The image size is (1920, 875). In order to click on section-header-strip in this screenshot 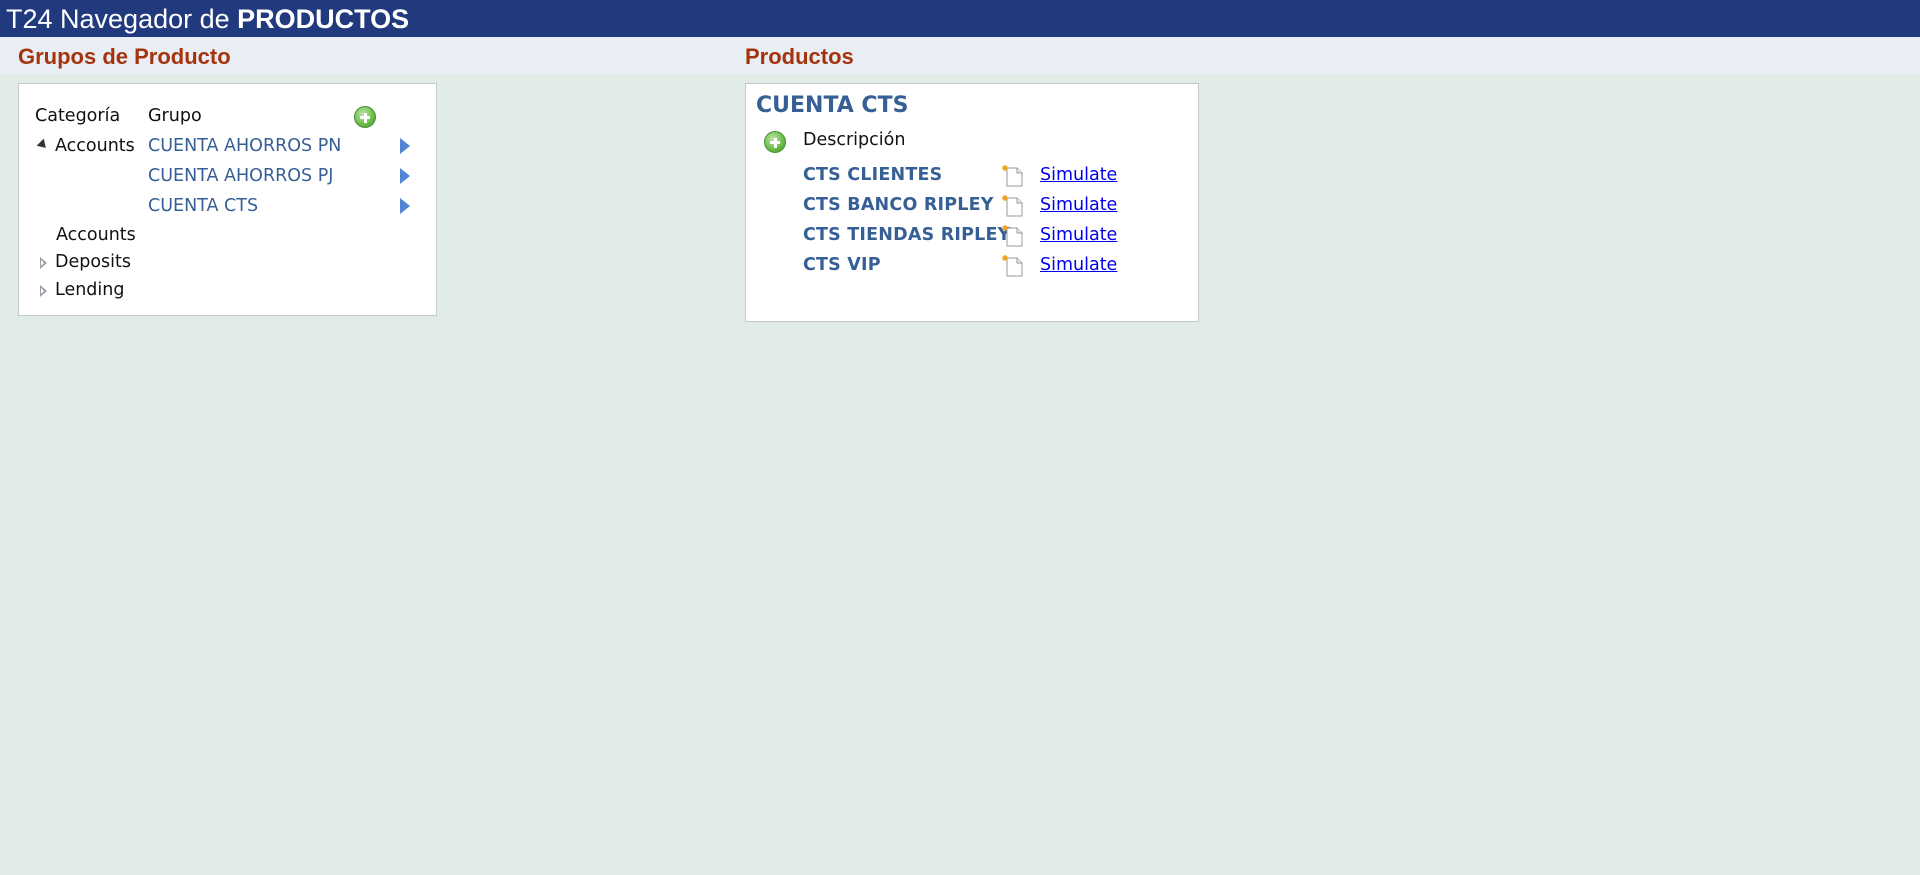, I will do `click(960, 55)`.